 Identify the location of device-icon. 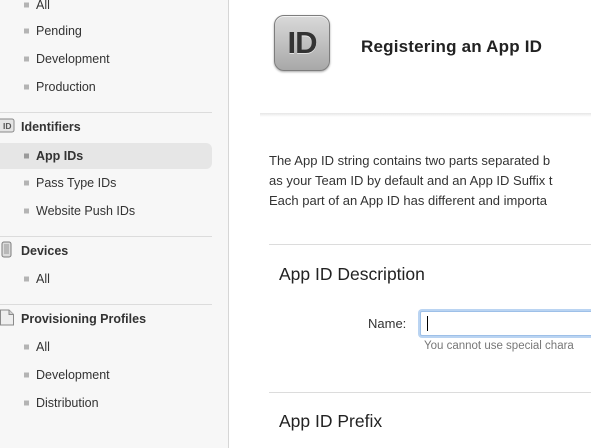
(7, 251).